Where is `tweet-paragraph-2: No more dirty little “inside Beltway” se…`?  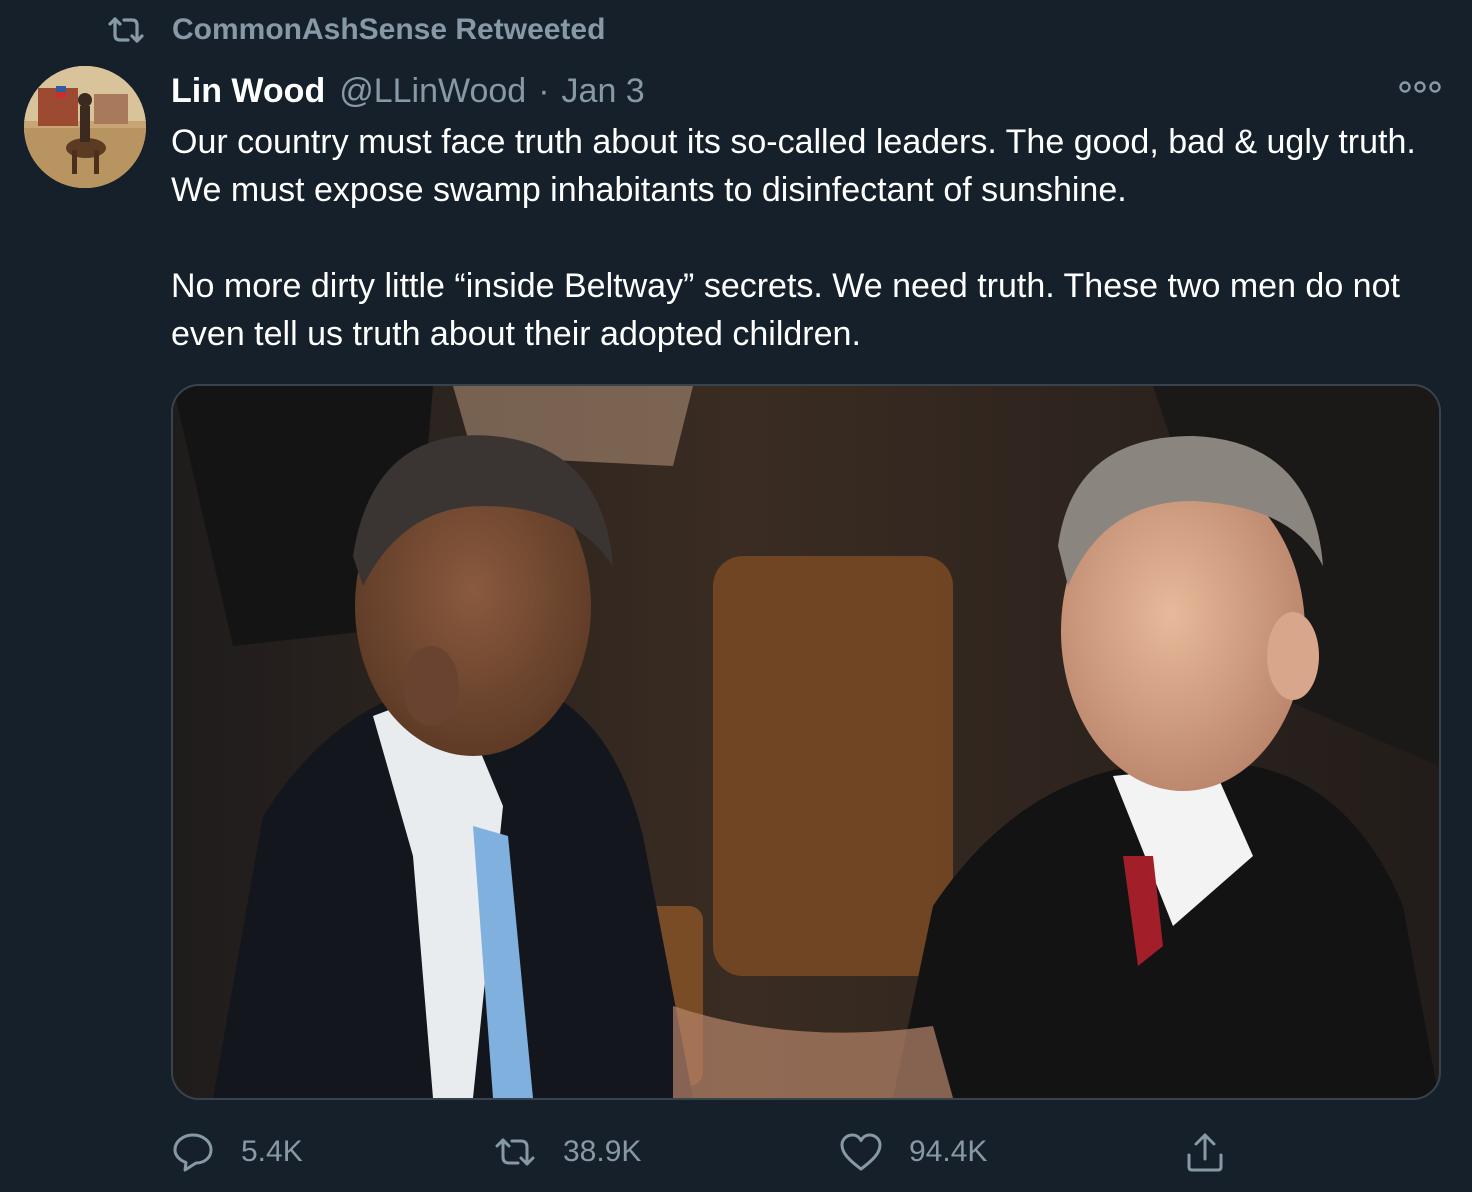 tweet-paragraph-2: No more dirty little “inside Beltway” se… is located at coordinates (785, 310).